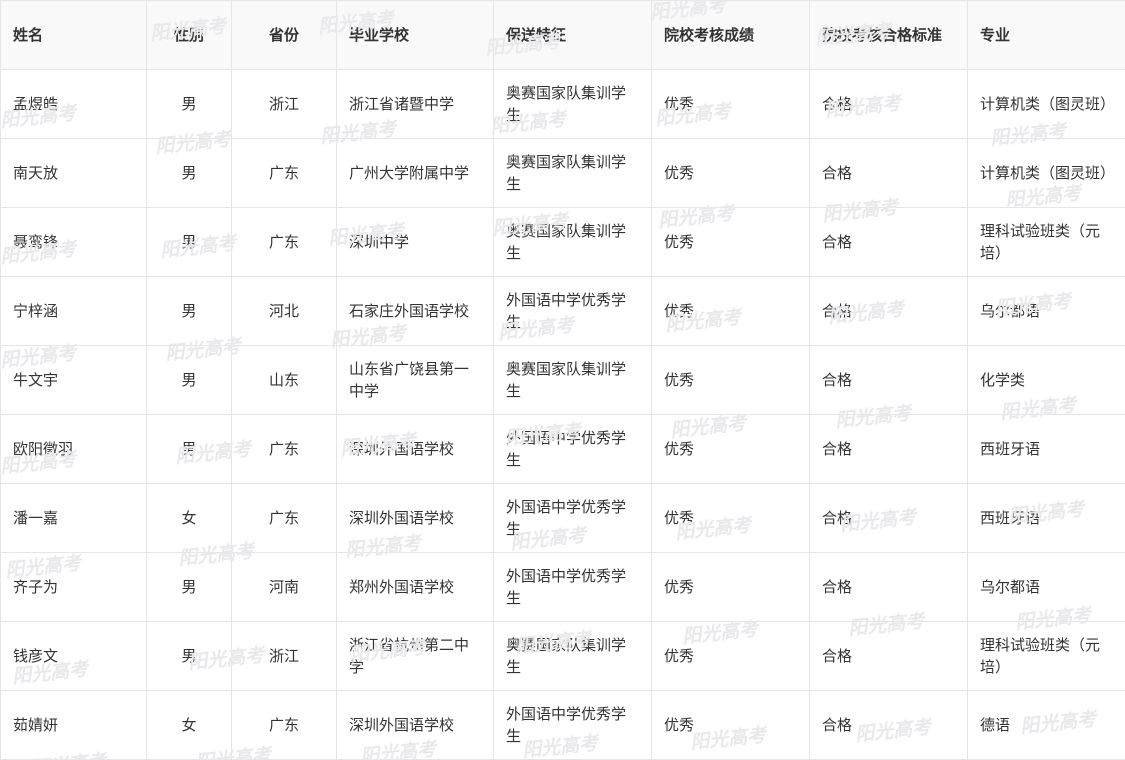 The width and height of the screenshot is (1125, 760). What do you see at coordinates (284, 380) in the screenshot?
I see `cell-province: 山东` at bounding box center [284, 380].